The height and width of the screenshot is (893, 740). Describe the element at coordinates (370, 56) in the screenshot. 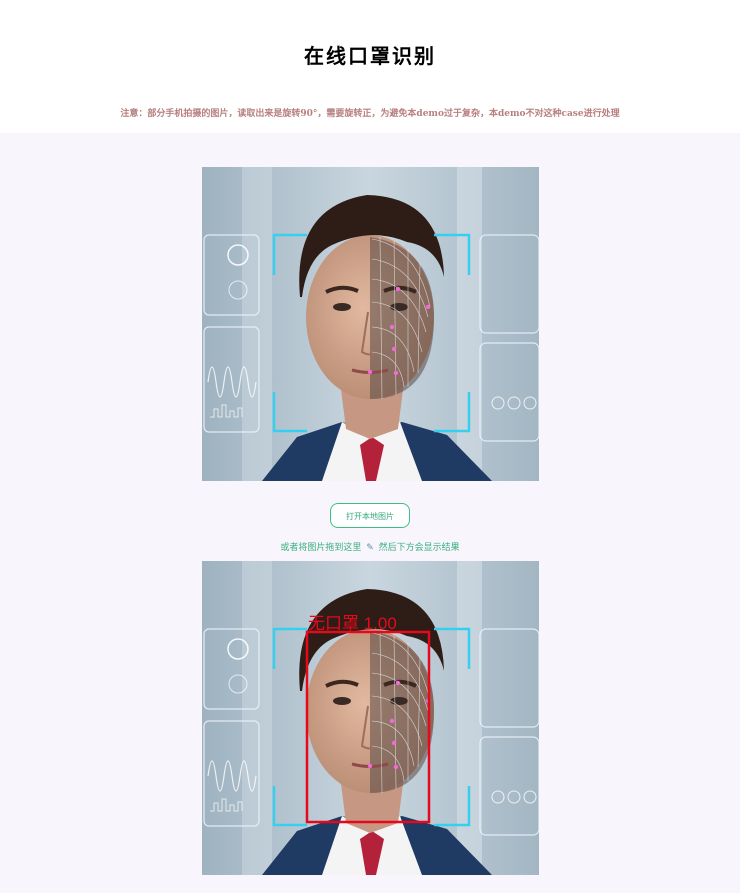

I see `page-title: 在线口罩识别` at that location.